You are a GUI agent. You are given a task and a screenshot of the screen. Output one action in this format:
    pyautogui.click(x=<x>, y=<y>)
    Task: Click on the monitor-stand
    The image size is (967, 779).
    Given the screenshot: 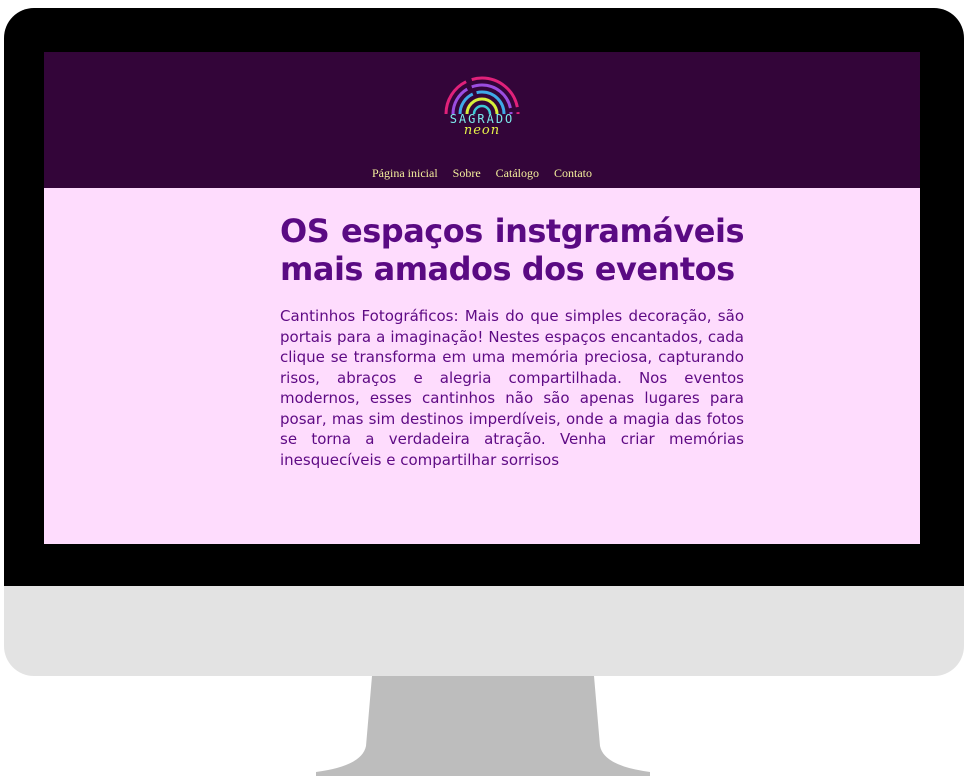 What is the action you would take?
    pyautogui.click(x=483, y=726)
    